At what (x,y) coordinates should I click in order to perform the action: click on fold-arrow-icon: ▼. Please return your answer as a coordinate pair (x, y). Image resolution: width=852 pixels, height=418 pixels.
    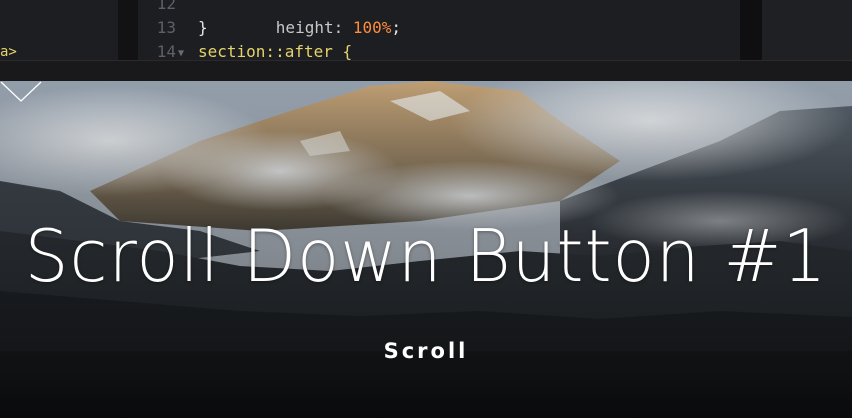
    Looking at the image, I should click on (181, 51).